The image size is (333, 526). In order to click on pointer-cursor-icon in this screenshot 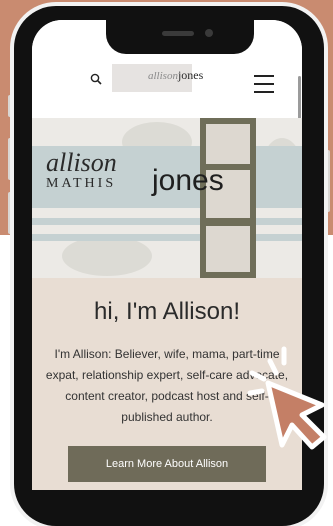, I will do `click(287, 398)`.